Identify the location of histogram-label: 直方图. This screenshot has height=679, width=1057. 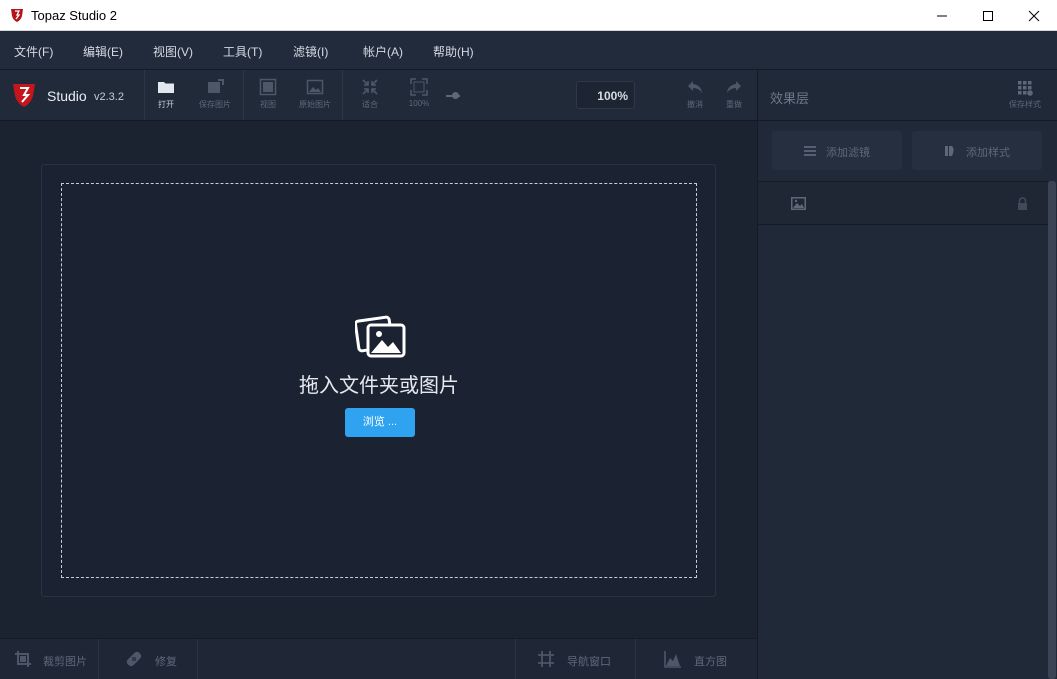
(710, 662).